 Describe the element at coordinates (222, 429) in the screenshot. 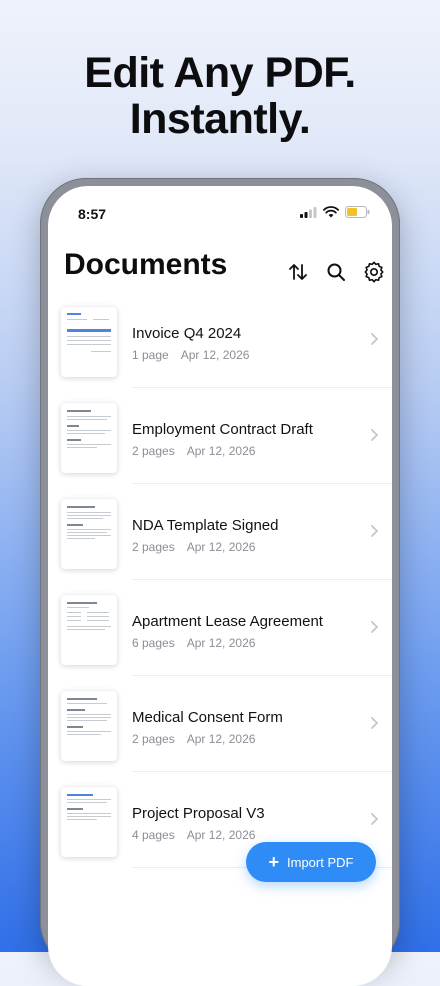

I see `document-name: Employment Contract Draft` at that location.